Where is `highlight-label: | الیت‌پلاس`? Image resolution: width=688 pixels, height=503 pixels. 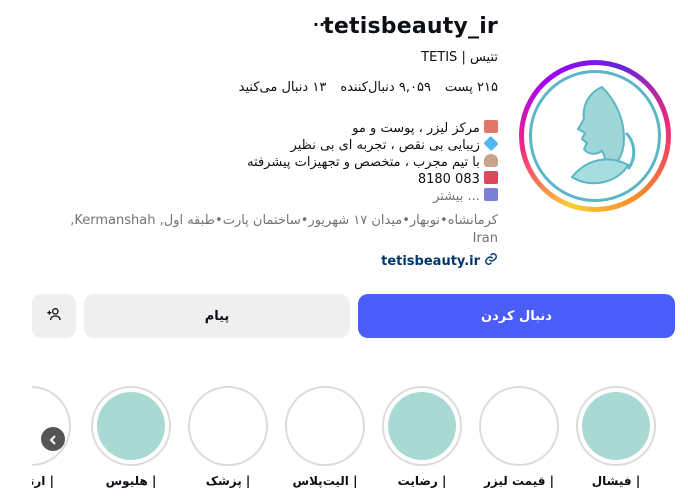
highlight-label: | الیت‌پلاس is located at coordinates (325, 481).